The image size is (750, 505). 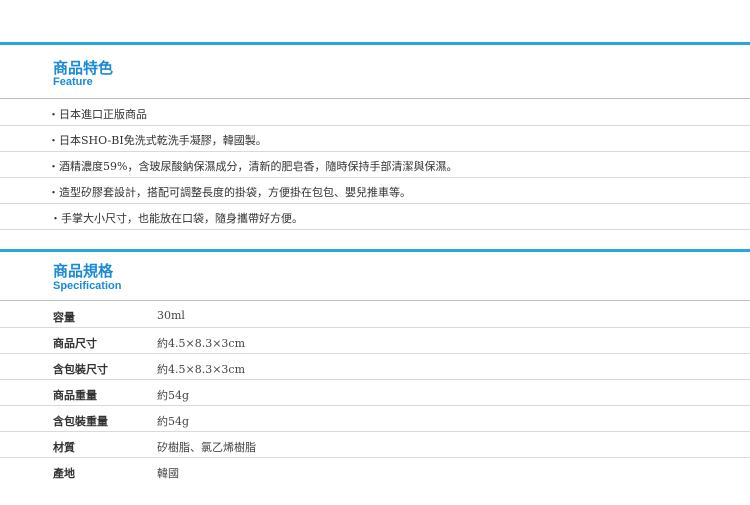 I want to click on spec-subtitle: Specification, so click(x=87, y=286).